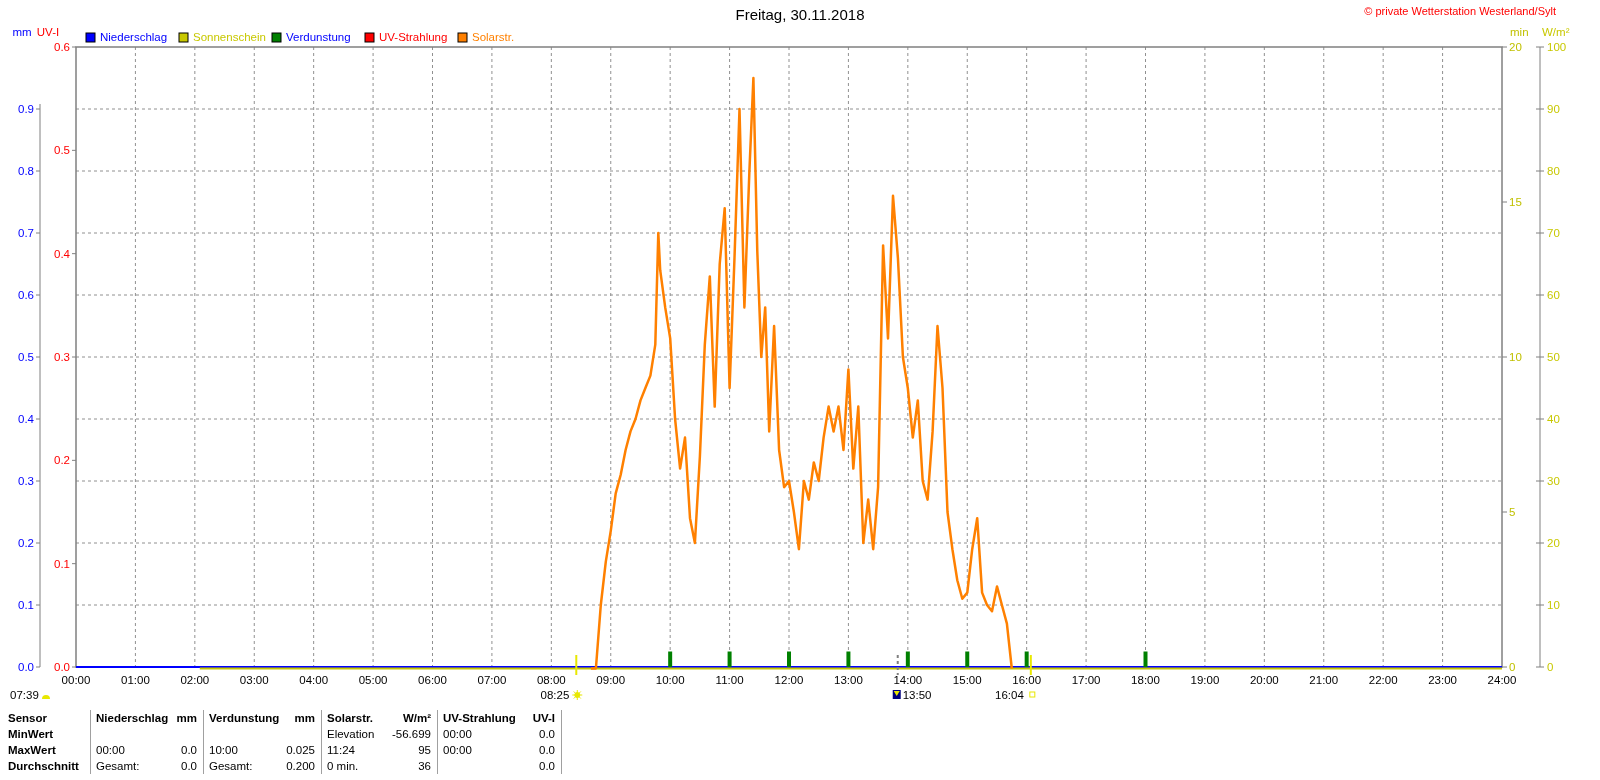  What do you see at coordinates (479, 718) in the screenshot?
I see `column-header: UV-Strahlung` at bounding box center [479, 718].